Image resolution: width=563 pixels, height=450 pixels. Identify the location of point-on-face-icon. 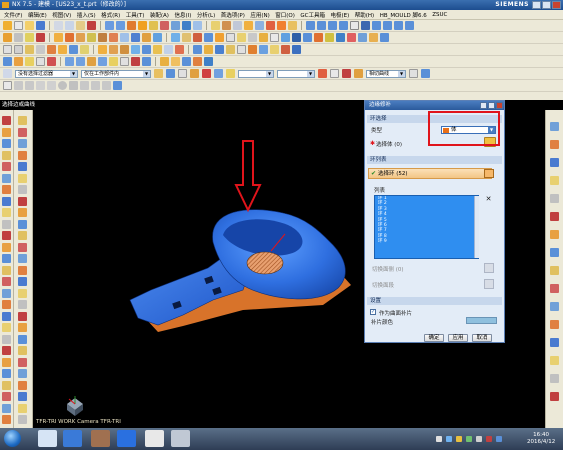
(106, 85).